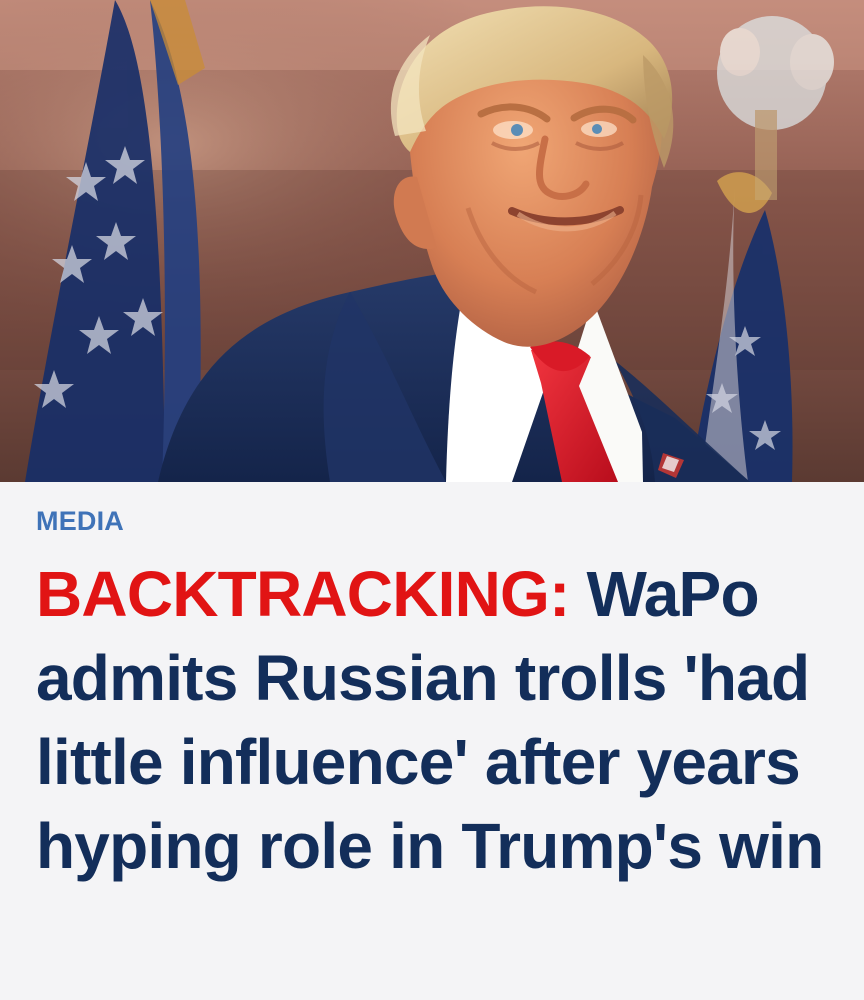  I want to click on category-label: MEDIA, so click(80, 521).